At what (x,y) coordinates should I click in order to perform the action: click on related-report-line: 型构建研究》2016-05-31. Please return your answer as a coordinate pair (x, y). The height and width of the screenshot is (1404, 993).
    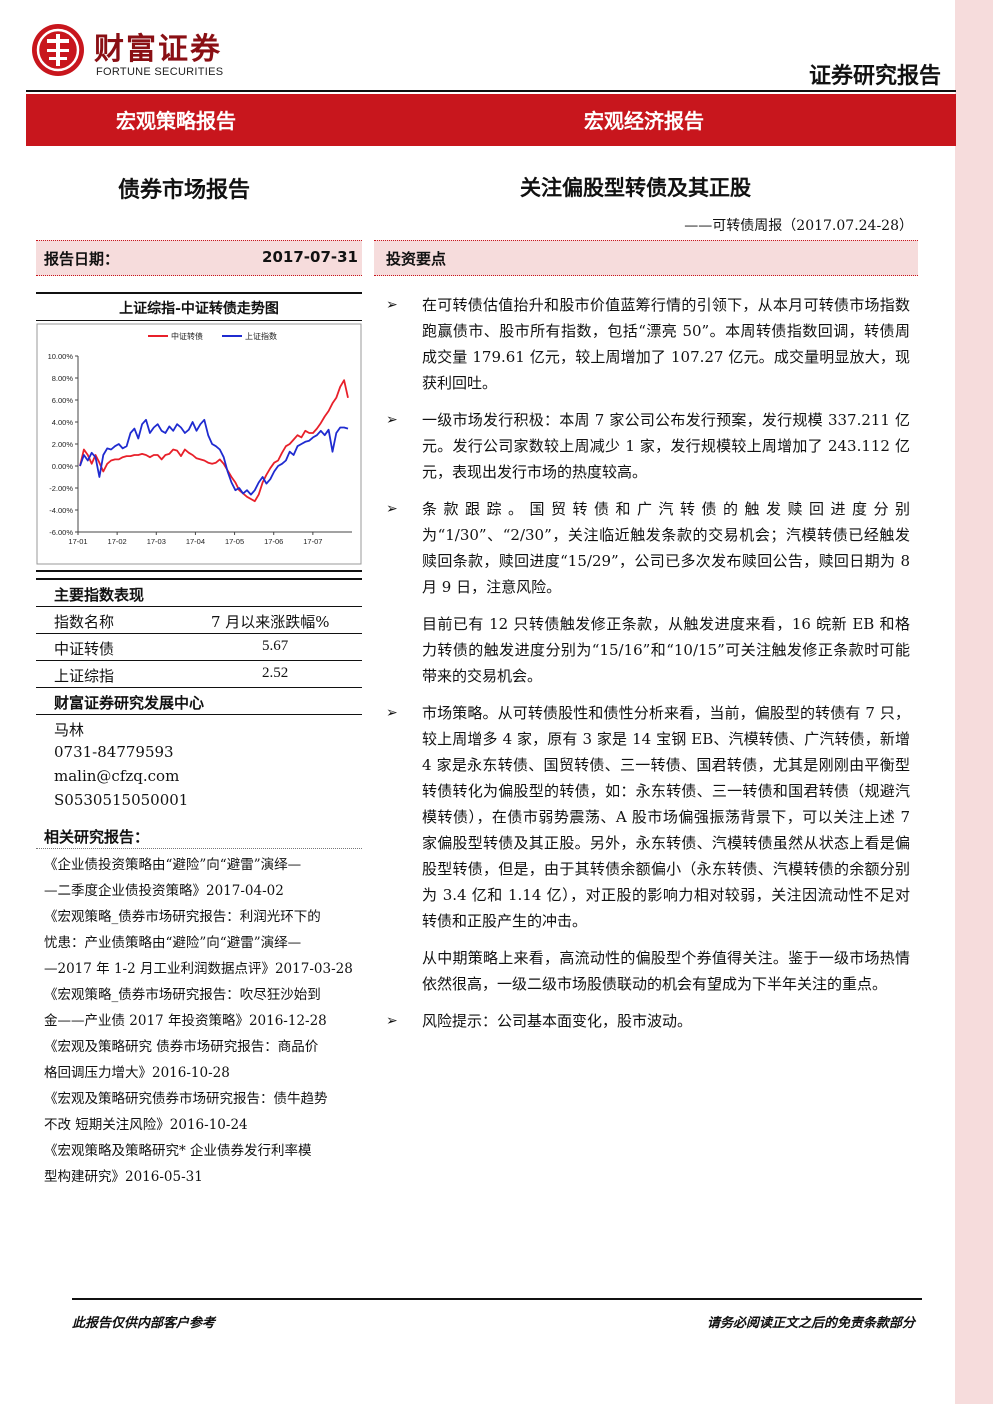
    Looking at the image, I should click on (123, 1177).